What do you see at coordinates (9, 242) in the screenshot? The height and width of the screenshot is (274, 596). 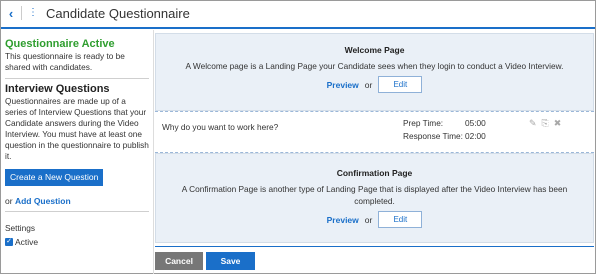 I see `active-checkbox: ✓` at bounding box center [9, 242].